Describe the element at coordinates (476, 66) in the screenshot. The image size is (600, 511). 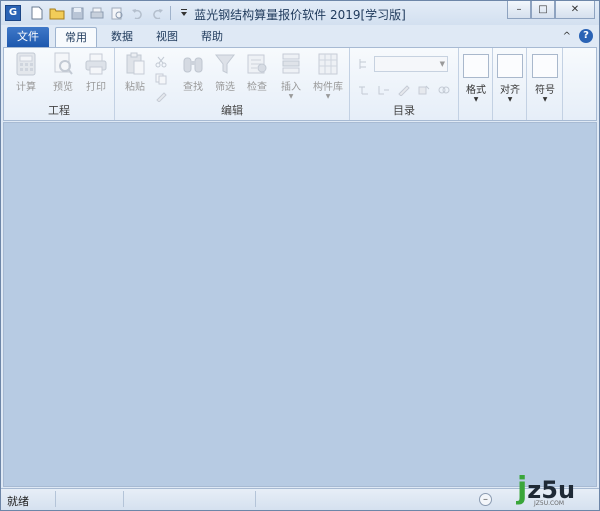
I see `format-icon` at that location.